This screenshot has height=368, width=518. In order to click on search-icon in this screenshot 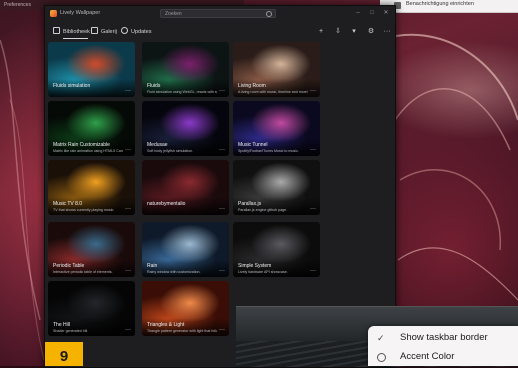, I will do `click(269, 14)`.